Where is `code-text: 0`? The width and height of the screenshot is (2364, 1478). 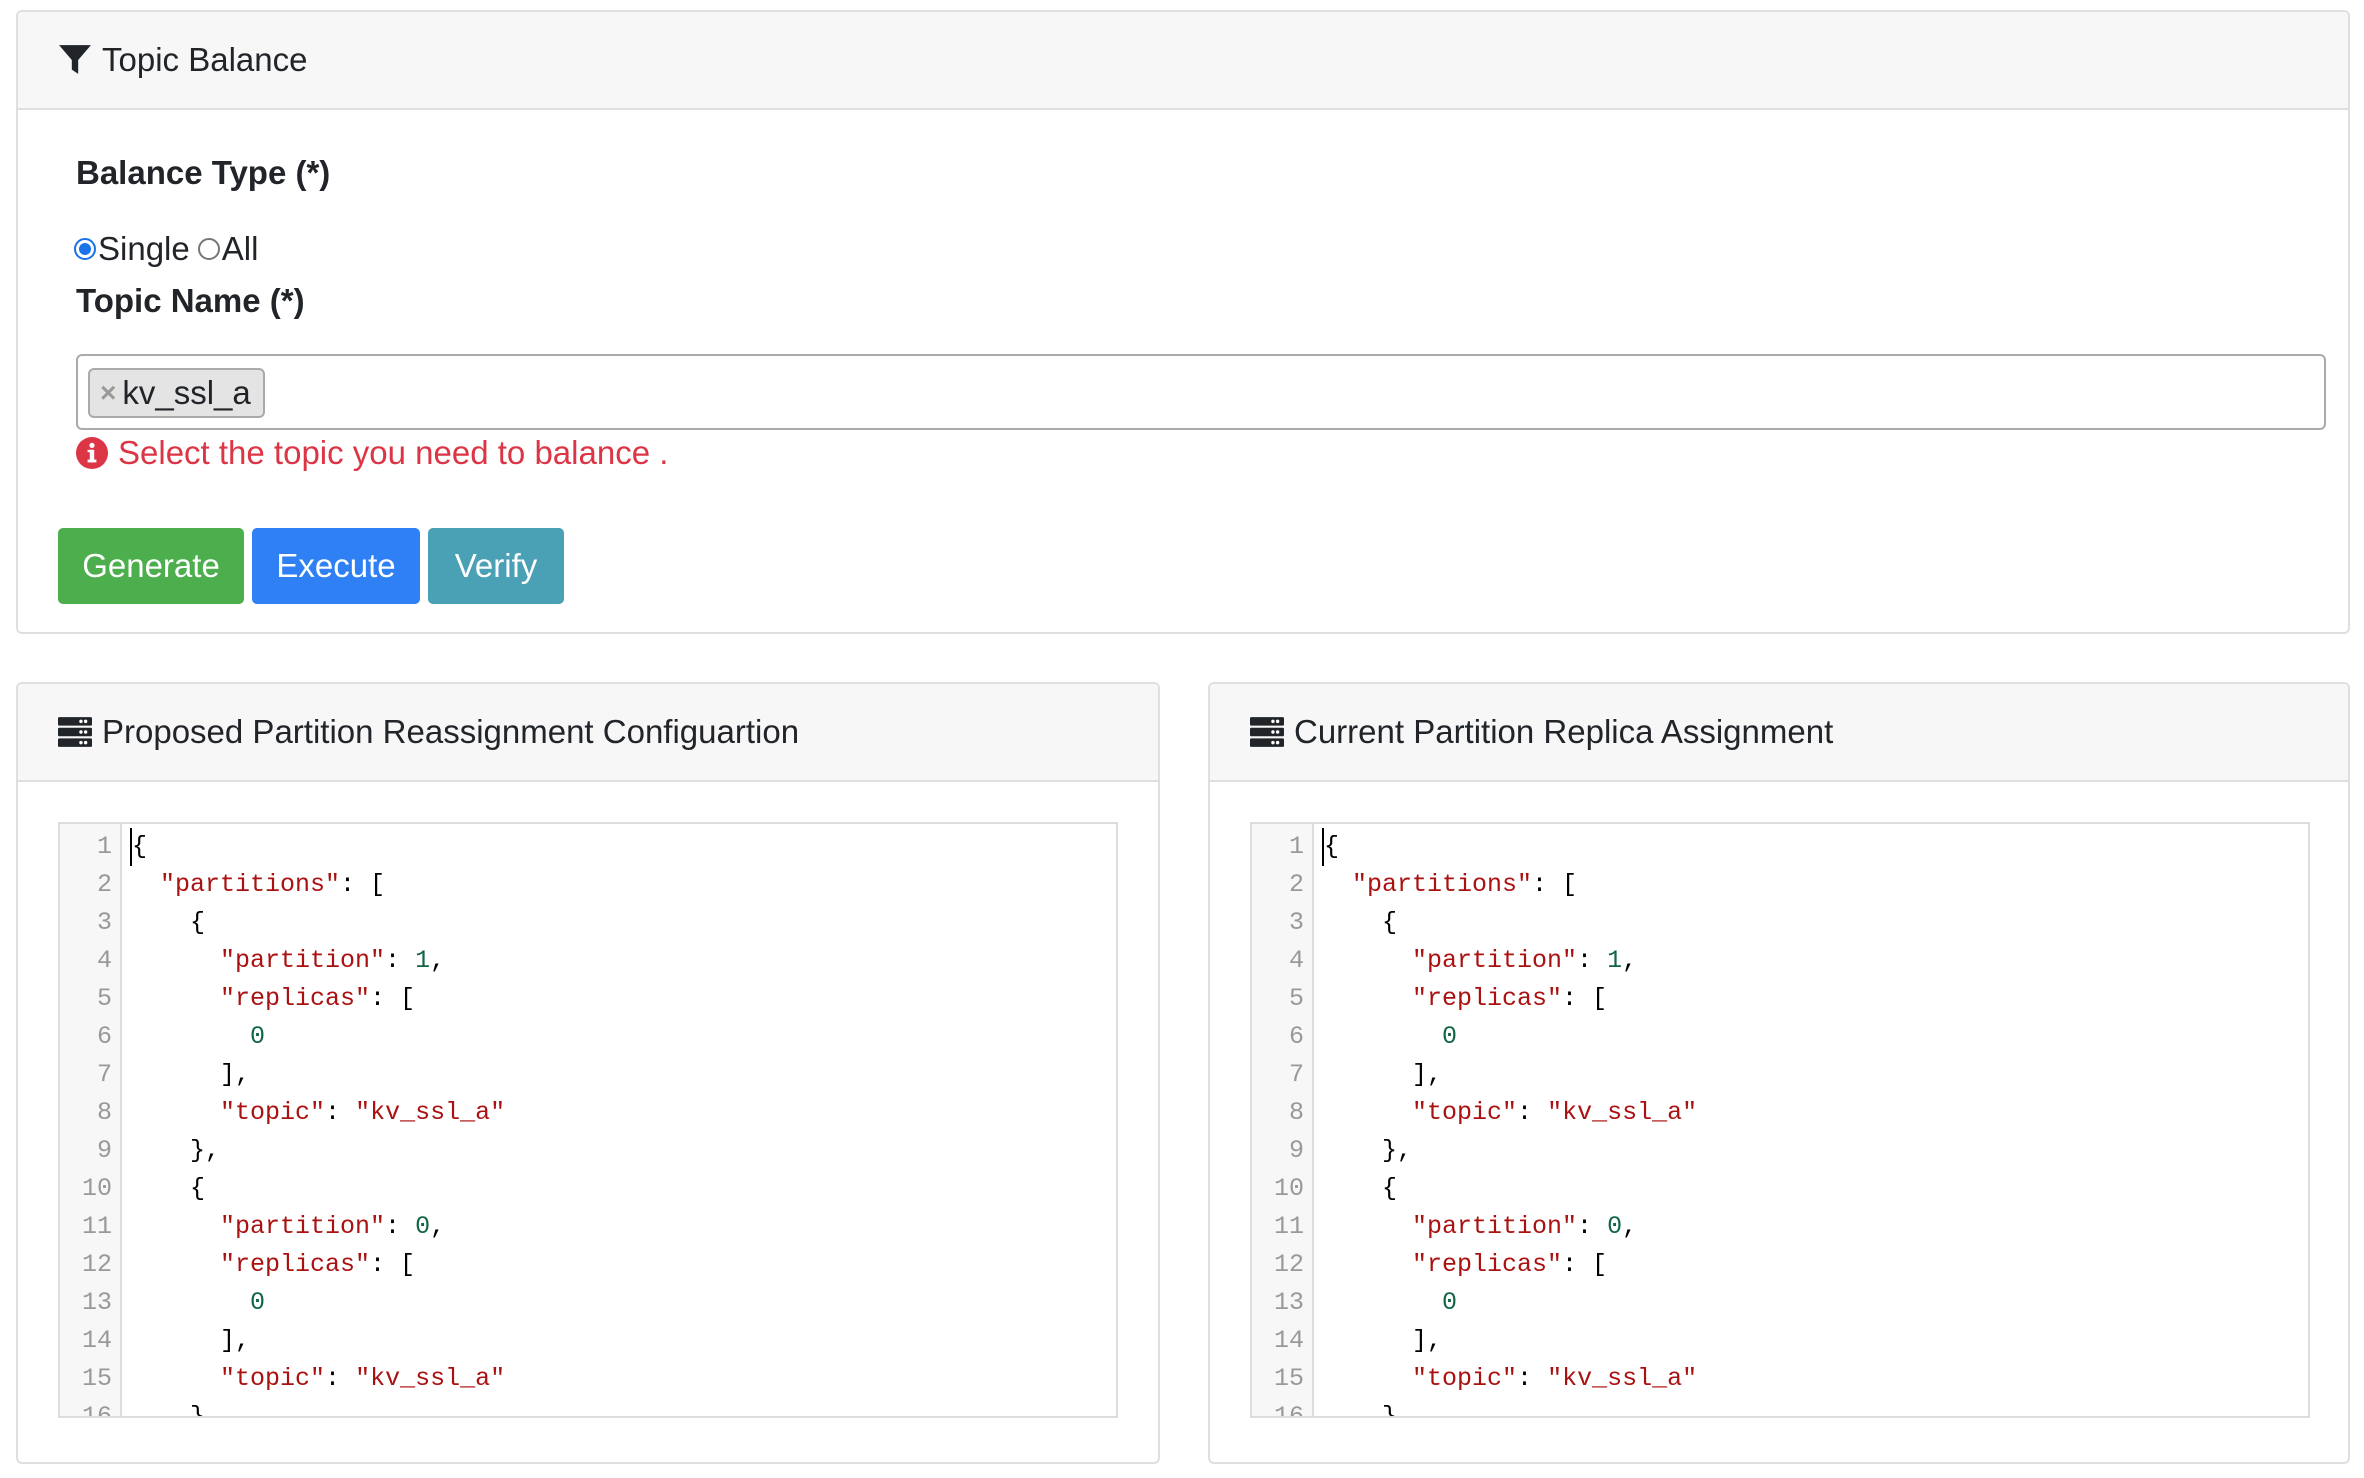 code-text: 0 is located at coordinates (1389, 1037).